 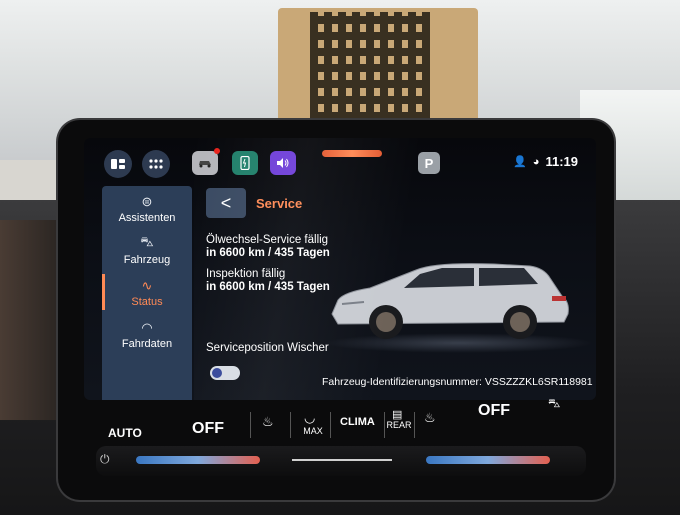 What do you see at coordinates (554, 404) in the screenshot?
I see `car-air-recirculation-icon: ⛍` at bounding box center [554, 404].